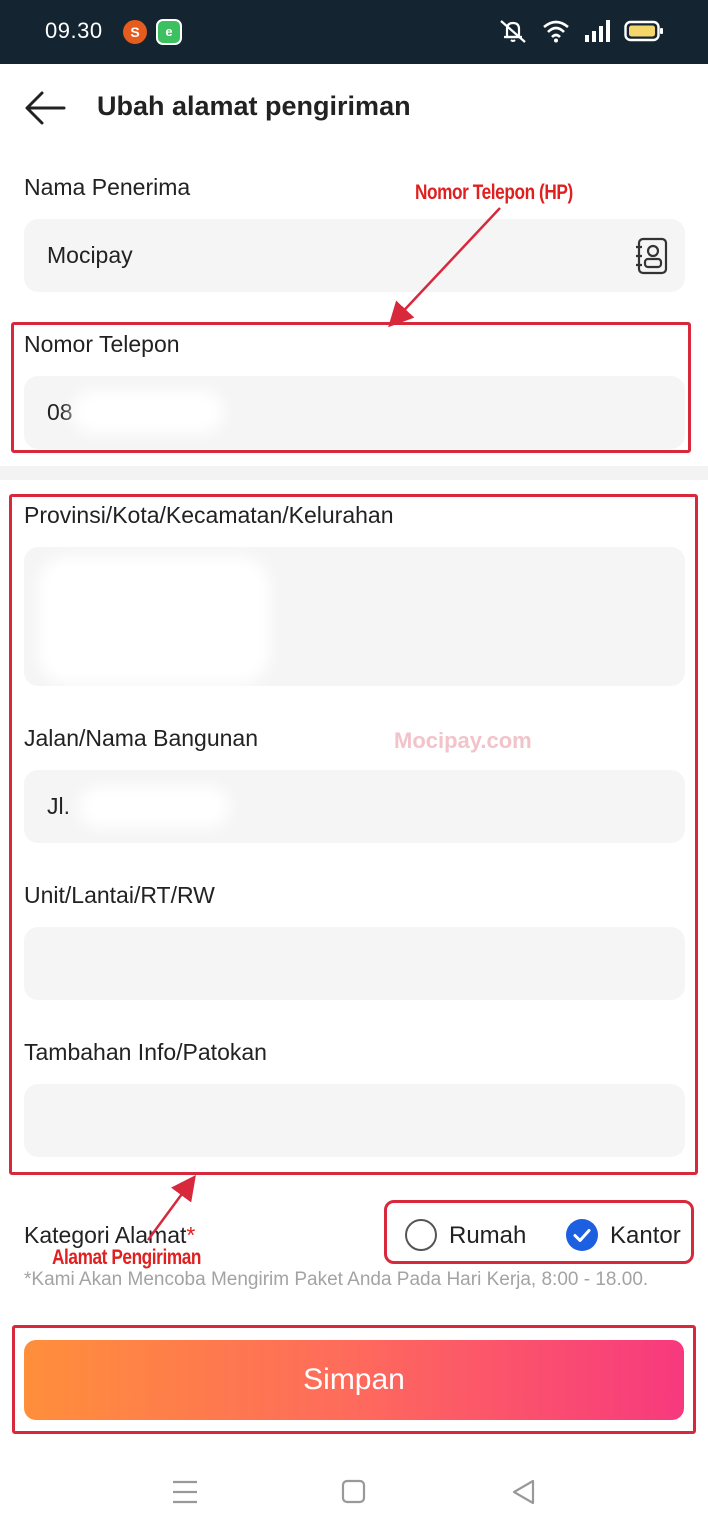 This screenshot has width=708, height=1536. Describe the element at coordinates (444, 267) in the screenshot. I see `annotation-arrow-phone` at that location.